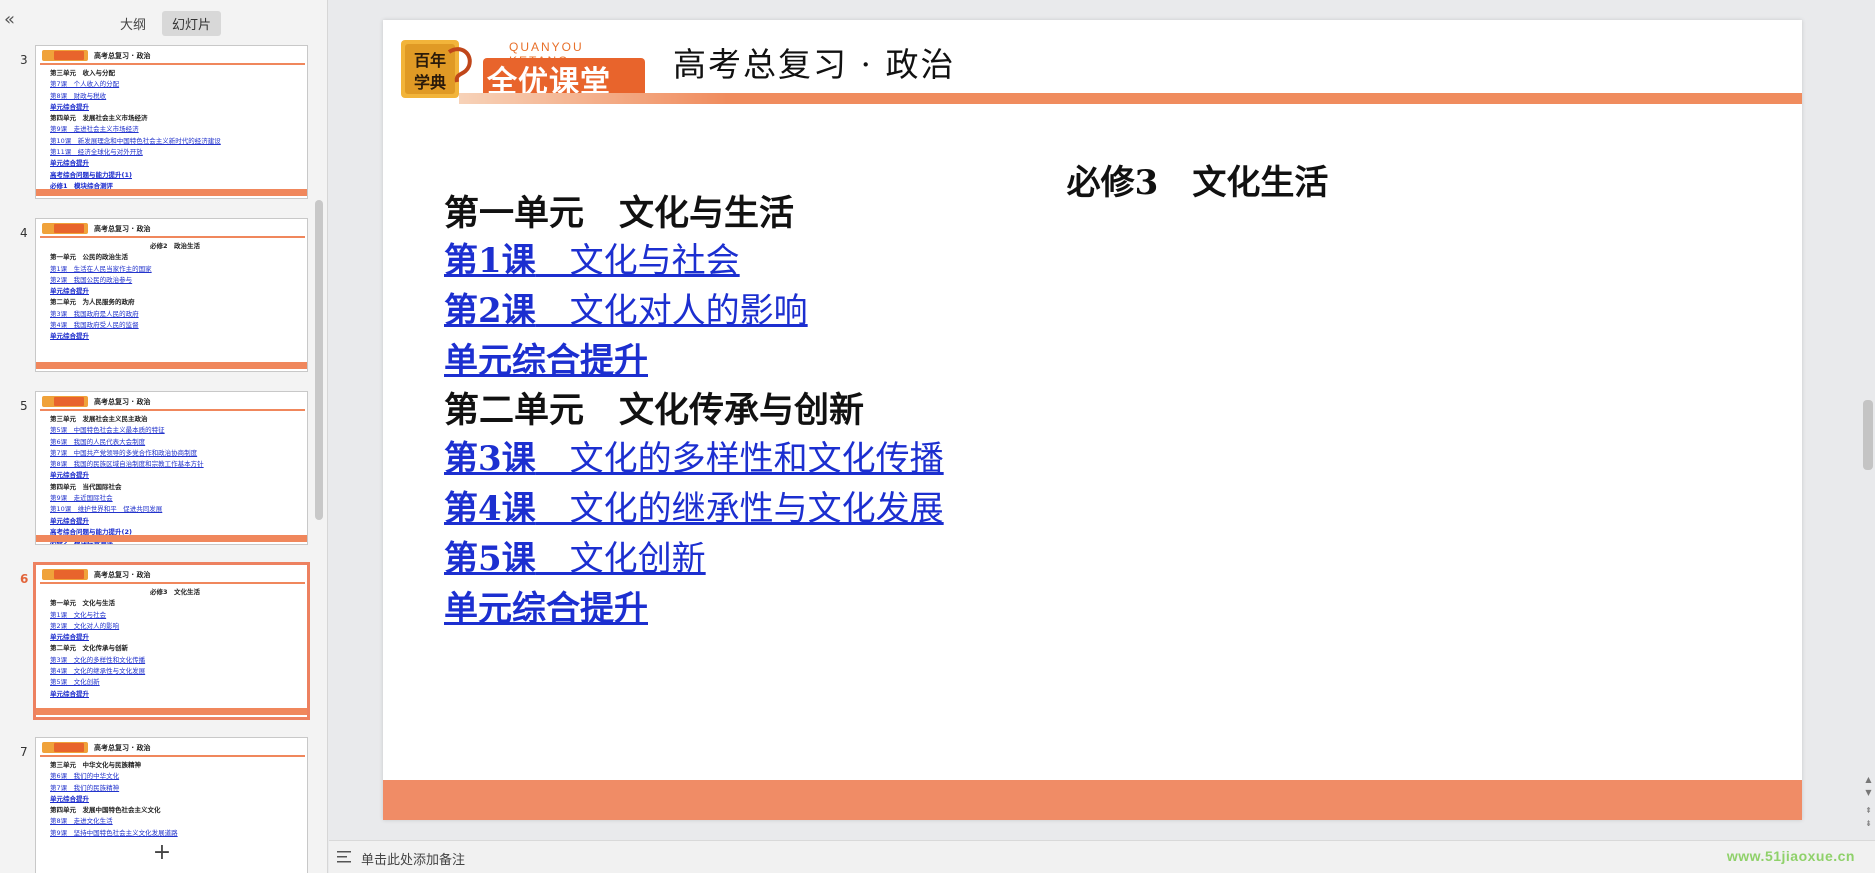 Image resolution: width=1875 pixels, height=873 pixels. Describe the element at coordinates (106, 509) in the screenshot. I see `thumbnail-line: 第10课 维护世界和平 促进共同发展` at that location.